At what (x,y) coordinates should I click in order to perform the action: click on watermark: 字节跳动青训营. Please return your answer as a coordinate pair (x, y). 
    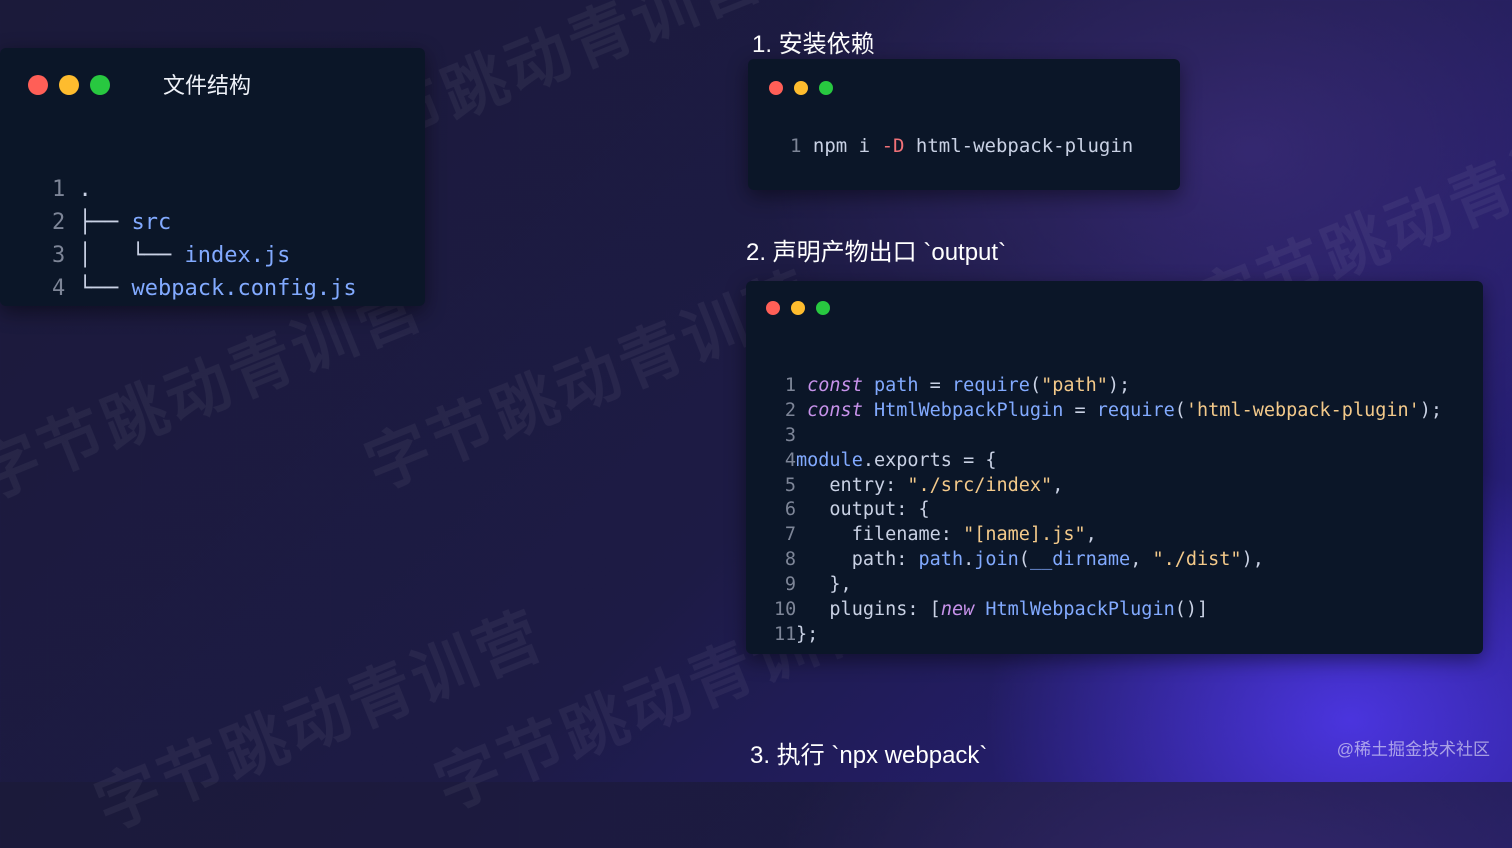
    Looking at the image, I should click on (320, 722).